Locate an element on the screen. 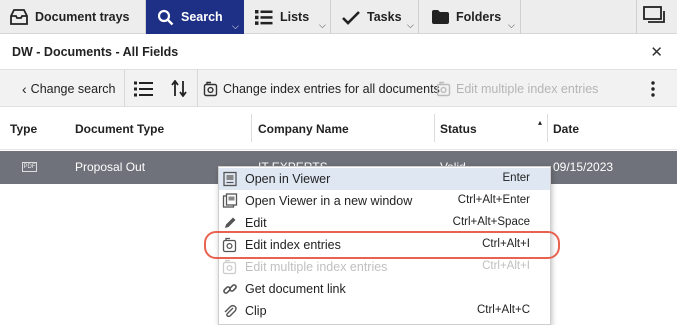 The image size is (677, 325). cell-document-type: Proposal Out is located at coordinates (110, 167).